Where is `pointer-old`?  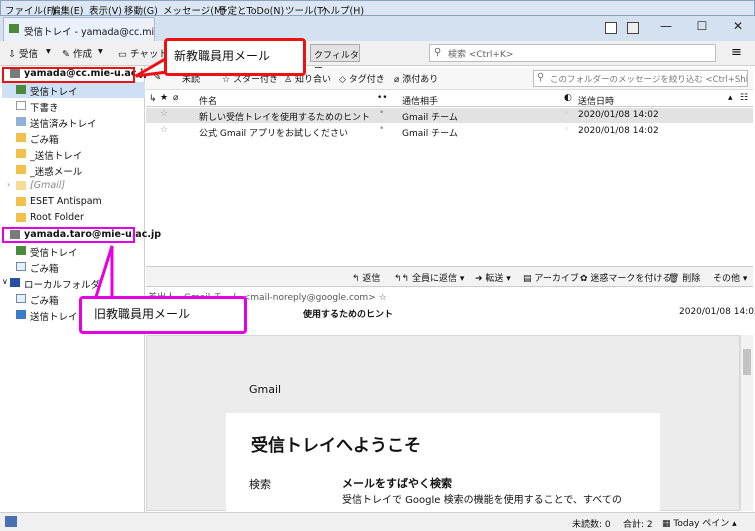 pointer-old is located at coordinates (103, 273).